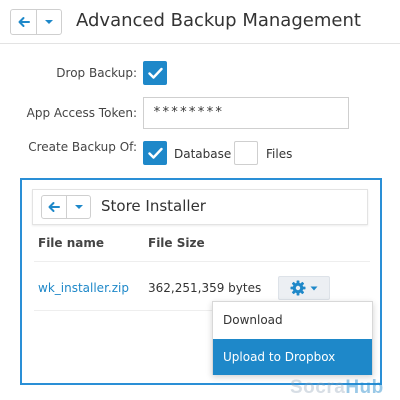 This screenshot has height=400, width=400. I want to click on nav-button-group, so click(36, 22).